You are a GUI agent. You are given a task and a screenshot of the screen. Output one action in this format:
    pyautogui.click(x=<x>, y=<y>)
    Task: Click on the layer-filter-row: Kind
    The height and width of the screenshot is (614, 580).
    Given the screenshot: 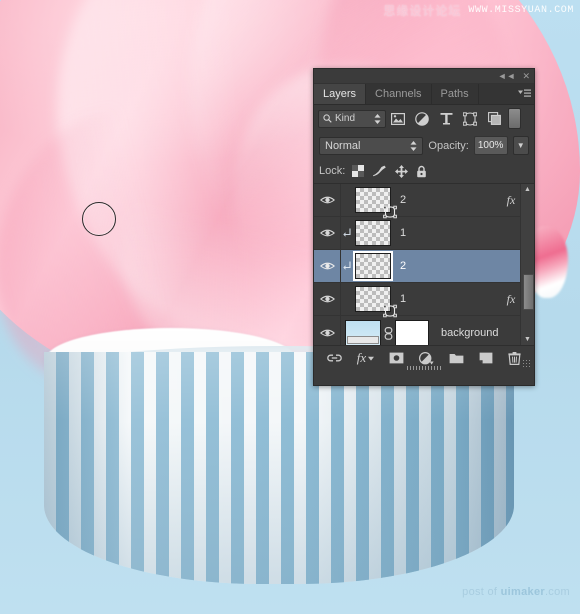 What is the action you would take?
    pyautogui.click(x=424, y=118)
    